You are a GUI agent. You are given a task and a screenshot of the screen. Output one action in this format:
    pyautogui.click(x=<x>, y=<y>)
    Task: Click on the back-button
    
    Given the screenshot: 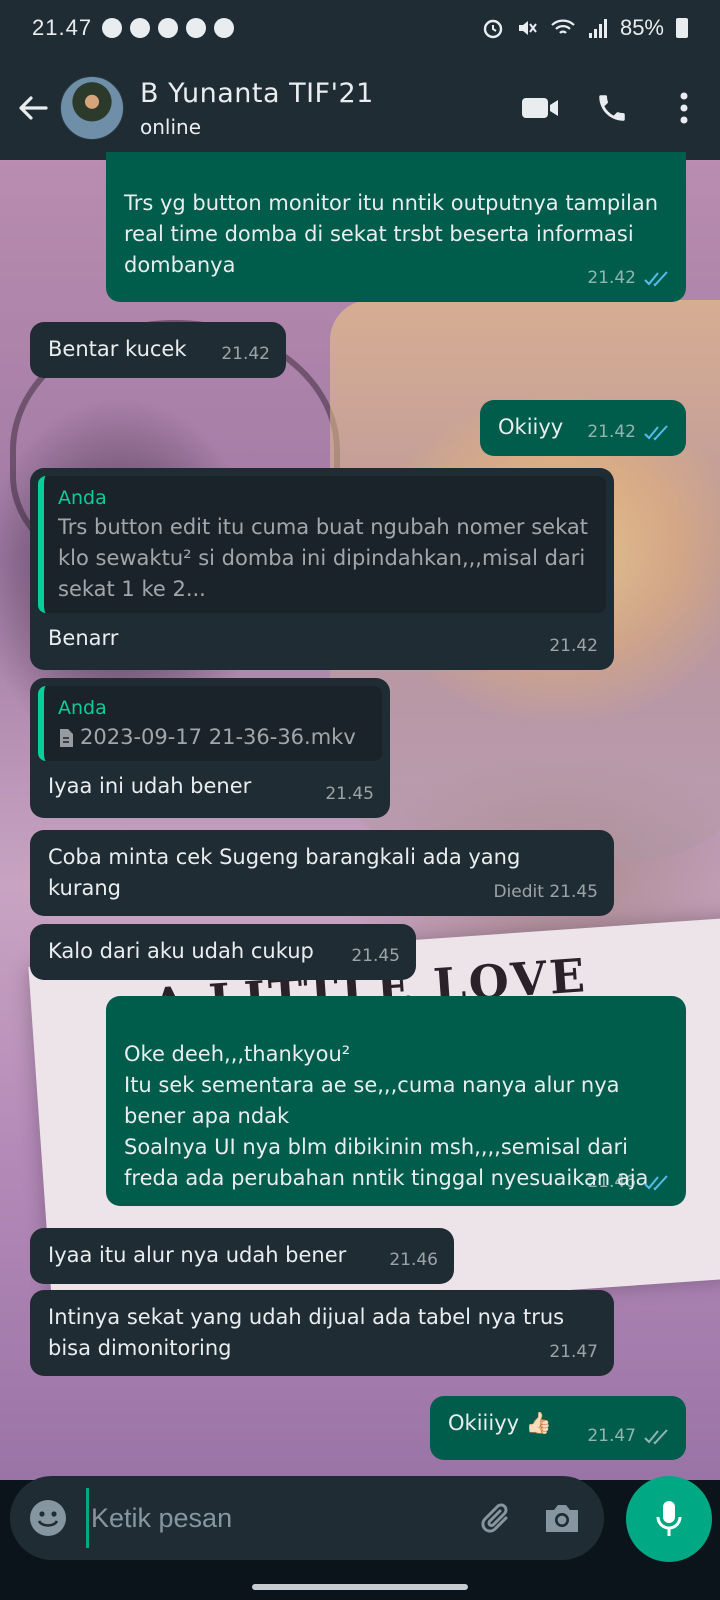 What is the action you would take?
    pyautogui.click(x=33, y=108)
    